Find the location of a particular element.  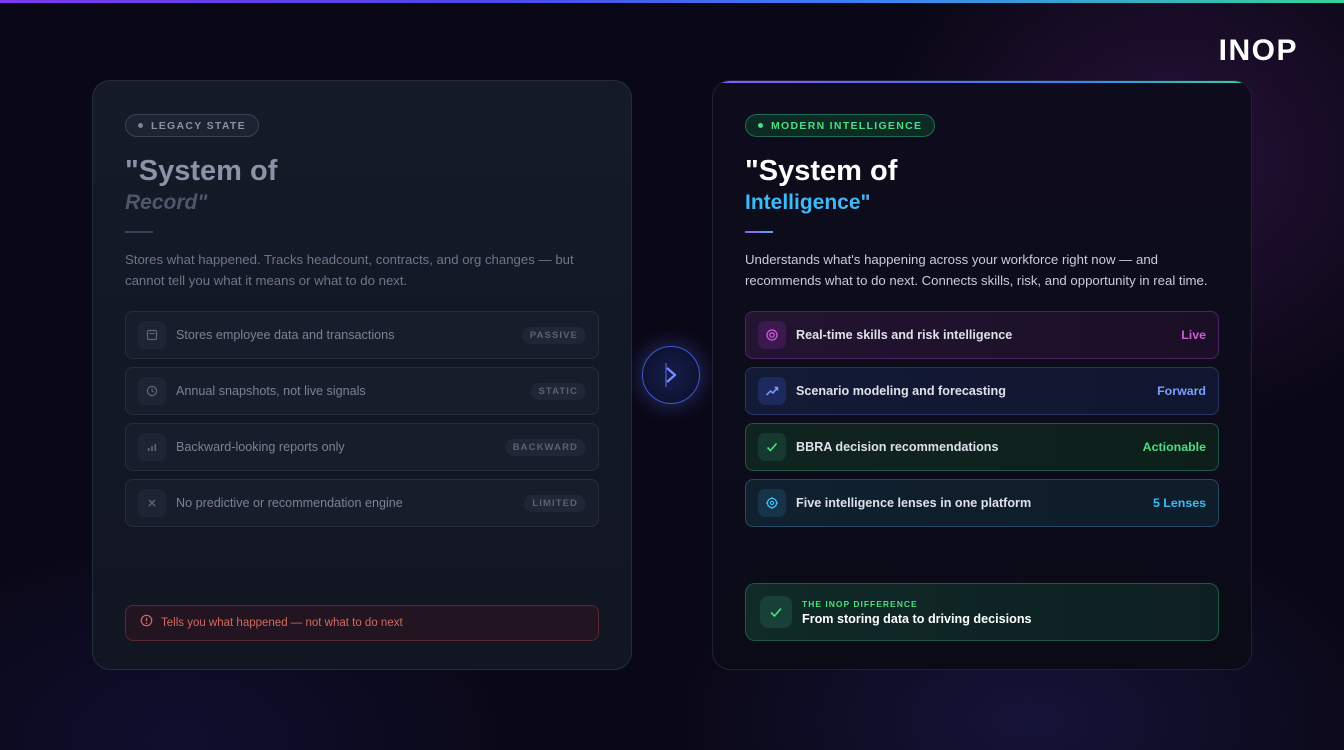

clock-icon is located at coordinates (152, 391).